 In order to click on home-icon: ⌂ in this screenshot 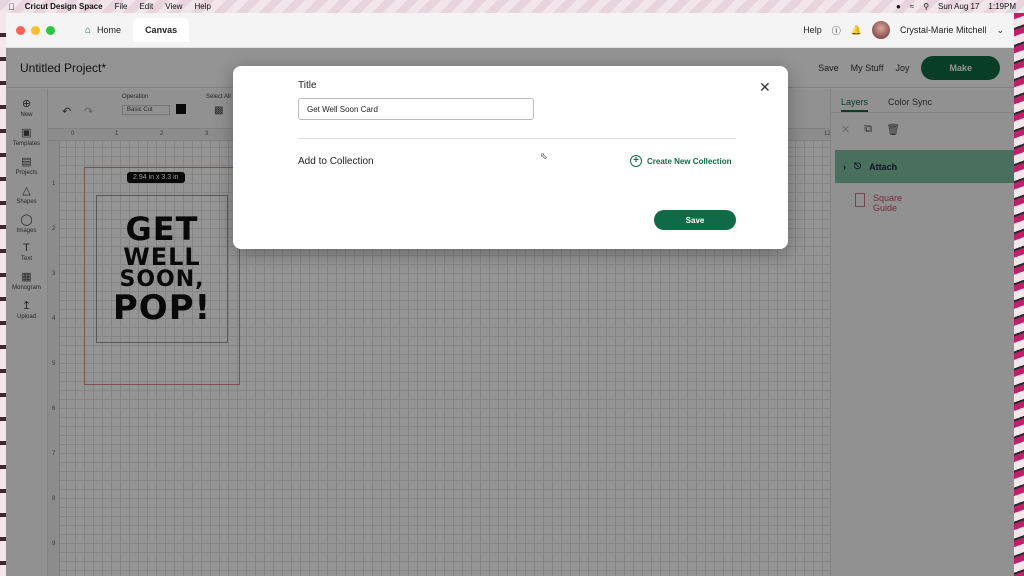, I will do `click(88, 30)`.